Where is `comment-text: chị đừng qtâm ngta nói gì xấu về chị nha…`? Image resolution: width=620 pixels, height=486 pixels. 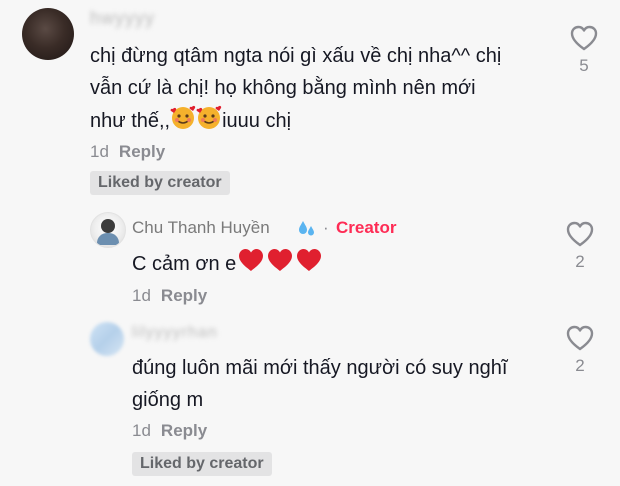 comment-text: chị đừng qtâm ngta nói gì xấu về chị nha… is located at coordinates (295, 90).